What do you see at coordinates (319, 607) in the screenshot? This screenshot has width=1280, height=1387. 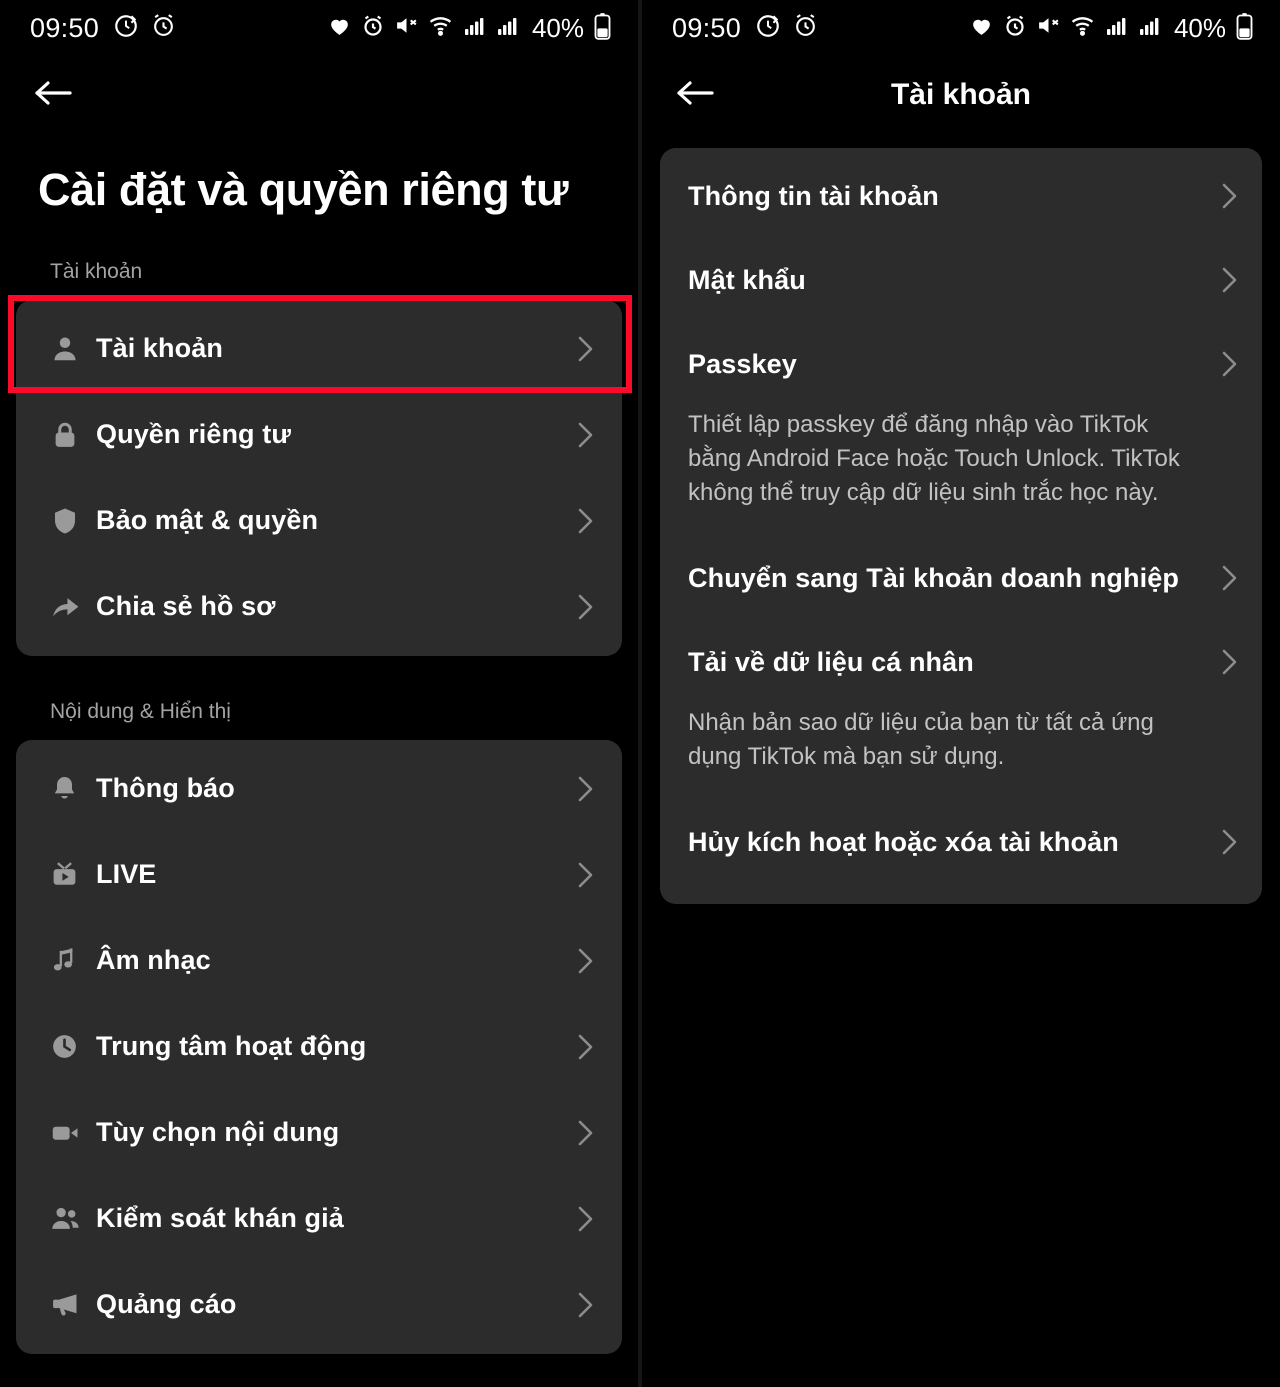 I see `settings-row-share-profile: Chia sẻ hồ sơ` at bounding box center [319, 607].